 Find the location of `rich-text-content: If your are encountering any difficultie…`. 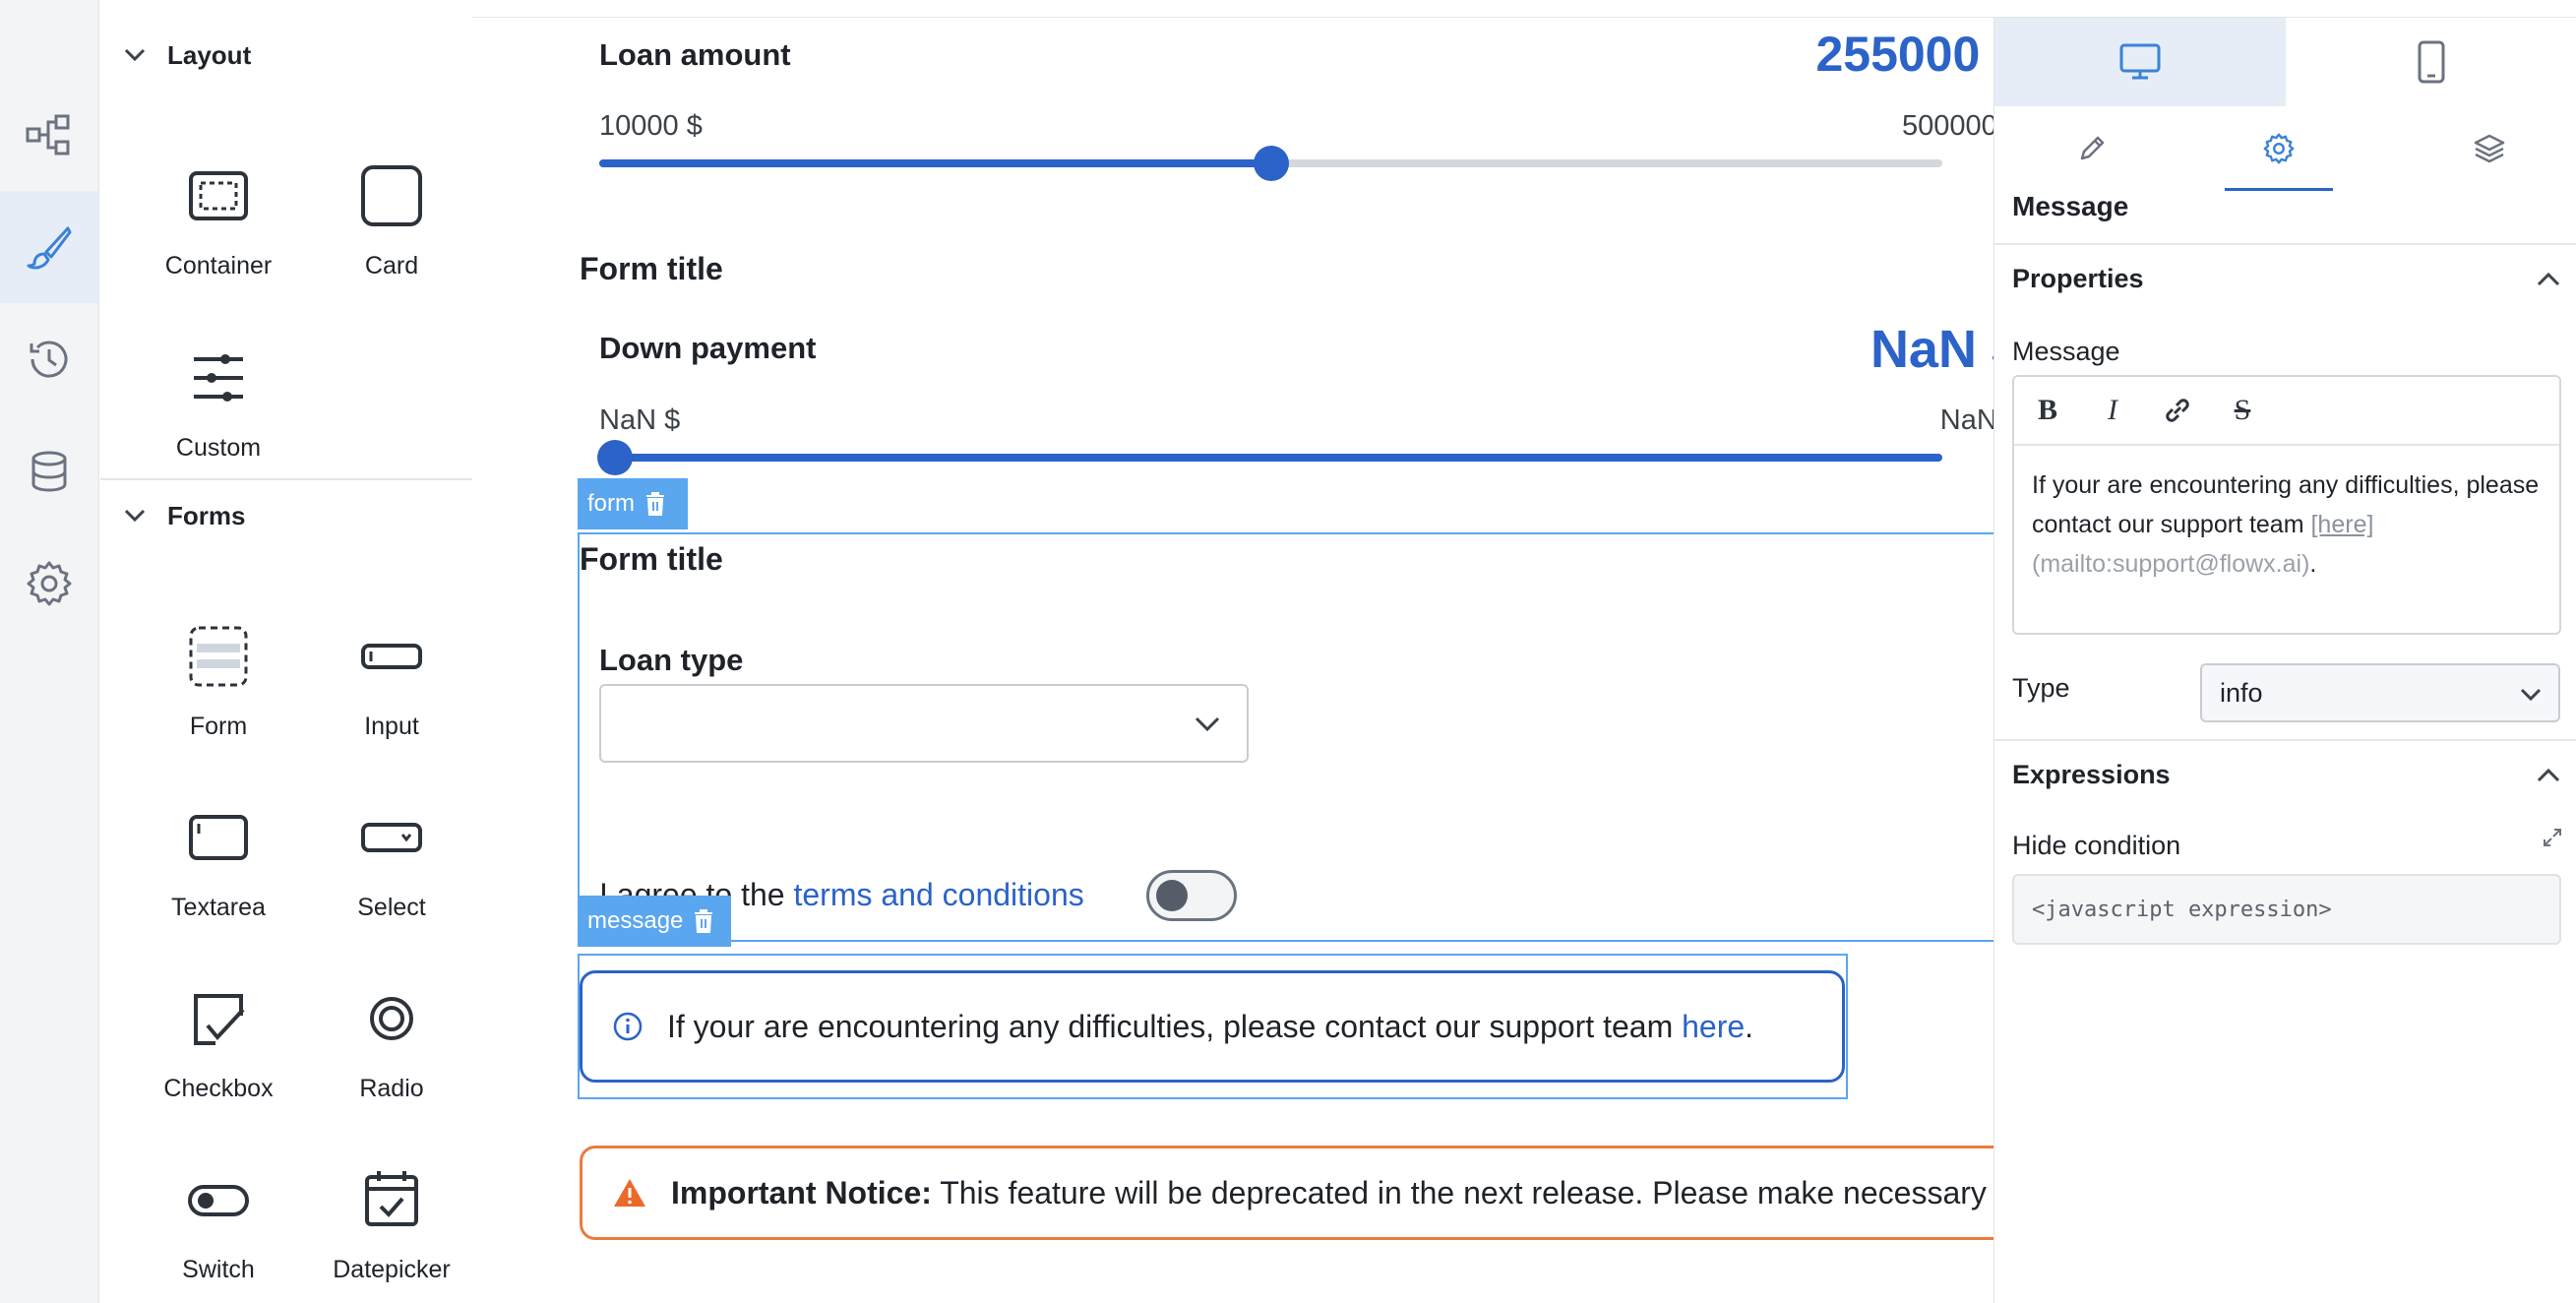

rich-text-content: If your are encountering any difficultie… is located at coordinates (2286, 524).